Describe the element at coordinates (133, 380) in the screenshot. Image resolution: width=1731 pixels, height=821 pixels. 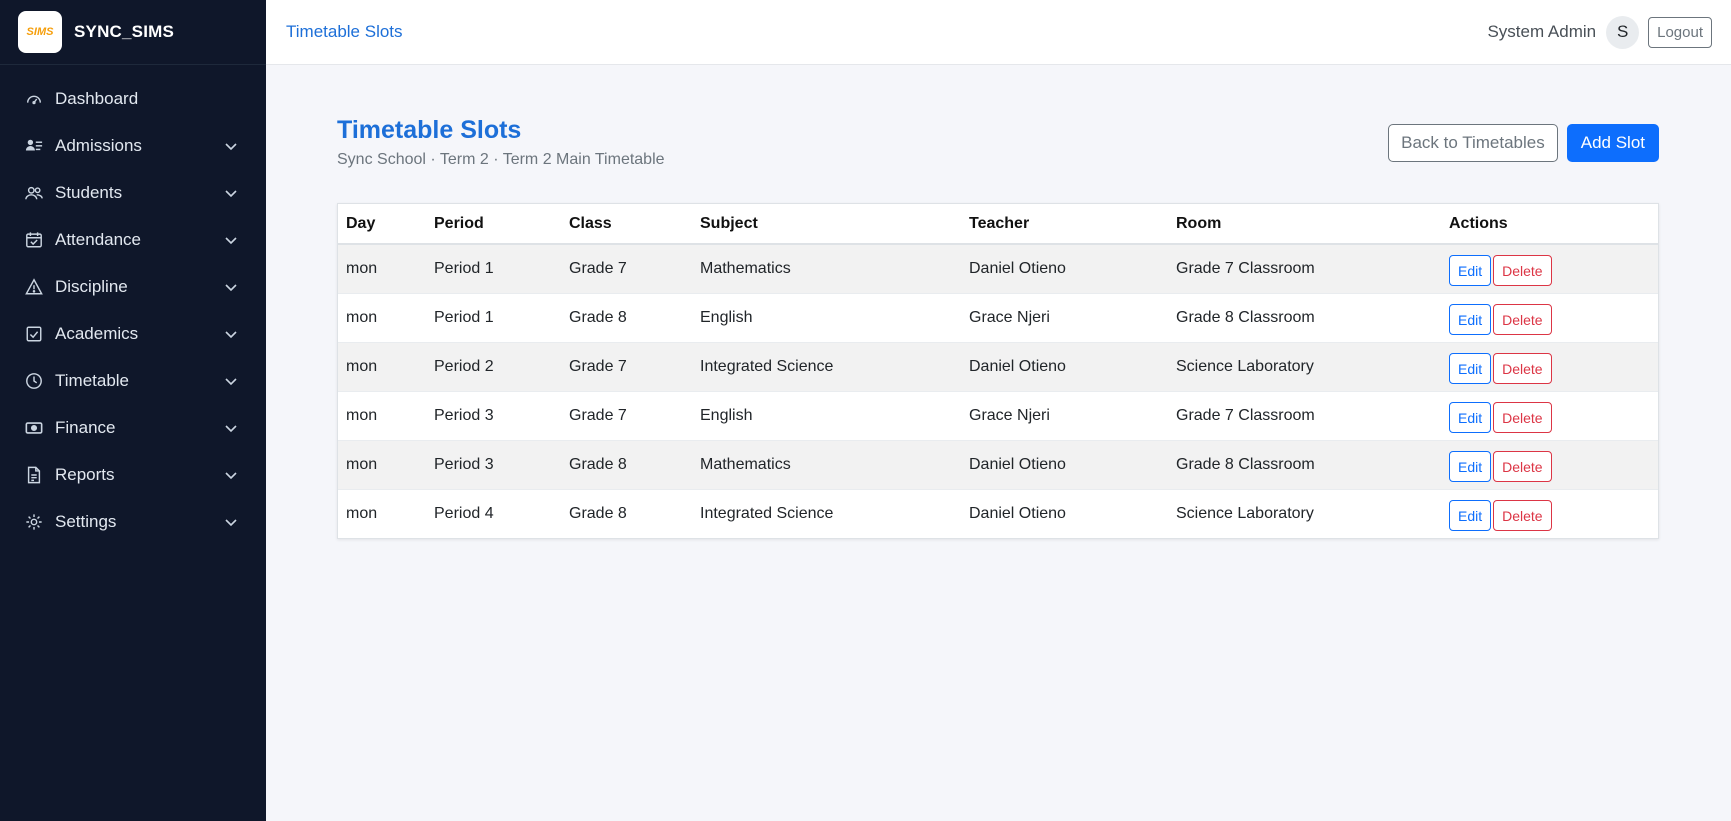
I see `sidebar-item-timetable: Timetable` at that location.